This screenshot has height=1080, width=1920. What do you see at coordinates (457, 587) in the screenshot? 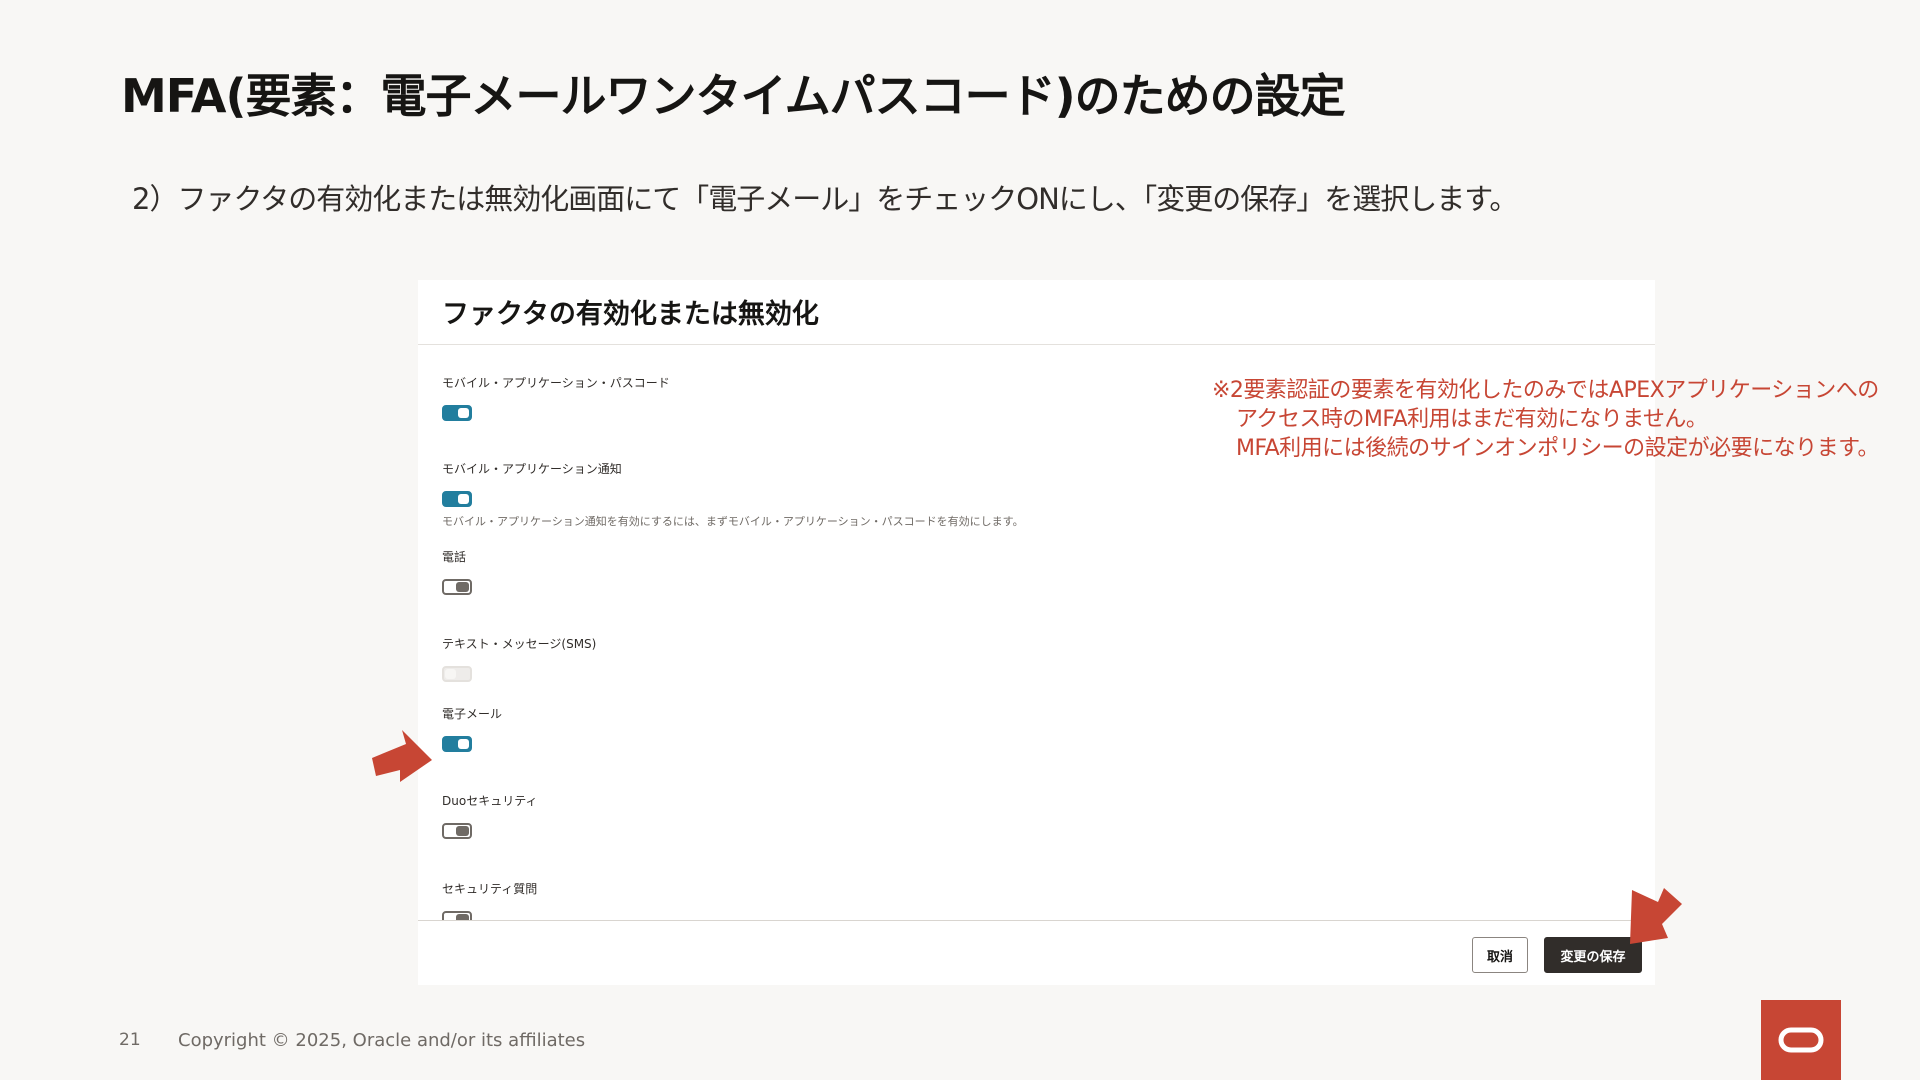
I see `phone-toggle` at bounding box center [457, 587].